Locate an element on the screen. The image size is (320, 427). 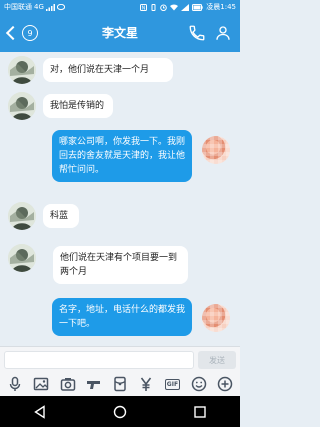
chat-toolbar: GIF is located at coordinates (120, 384).